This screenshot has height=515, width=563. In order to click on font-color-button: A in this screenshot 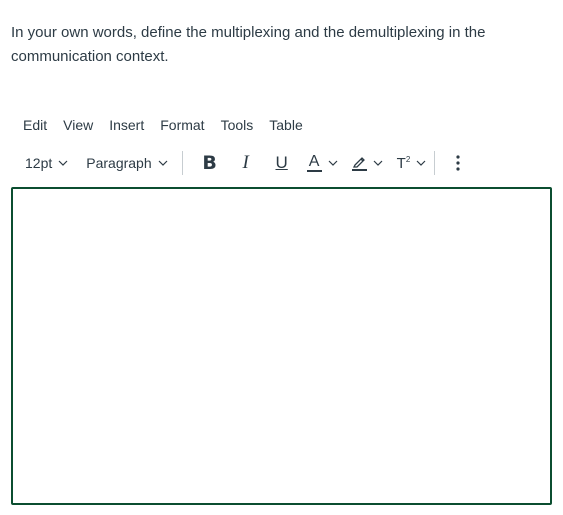, I will do `click(322, 162)`.